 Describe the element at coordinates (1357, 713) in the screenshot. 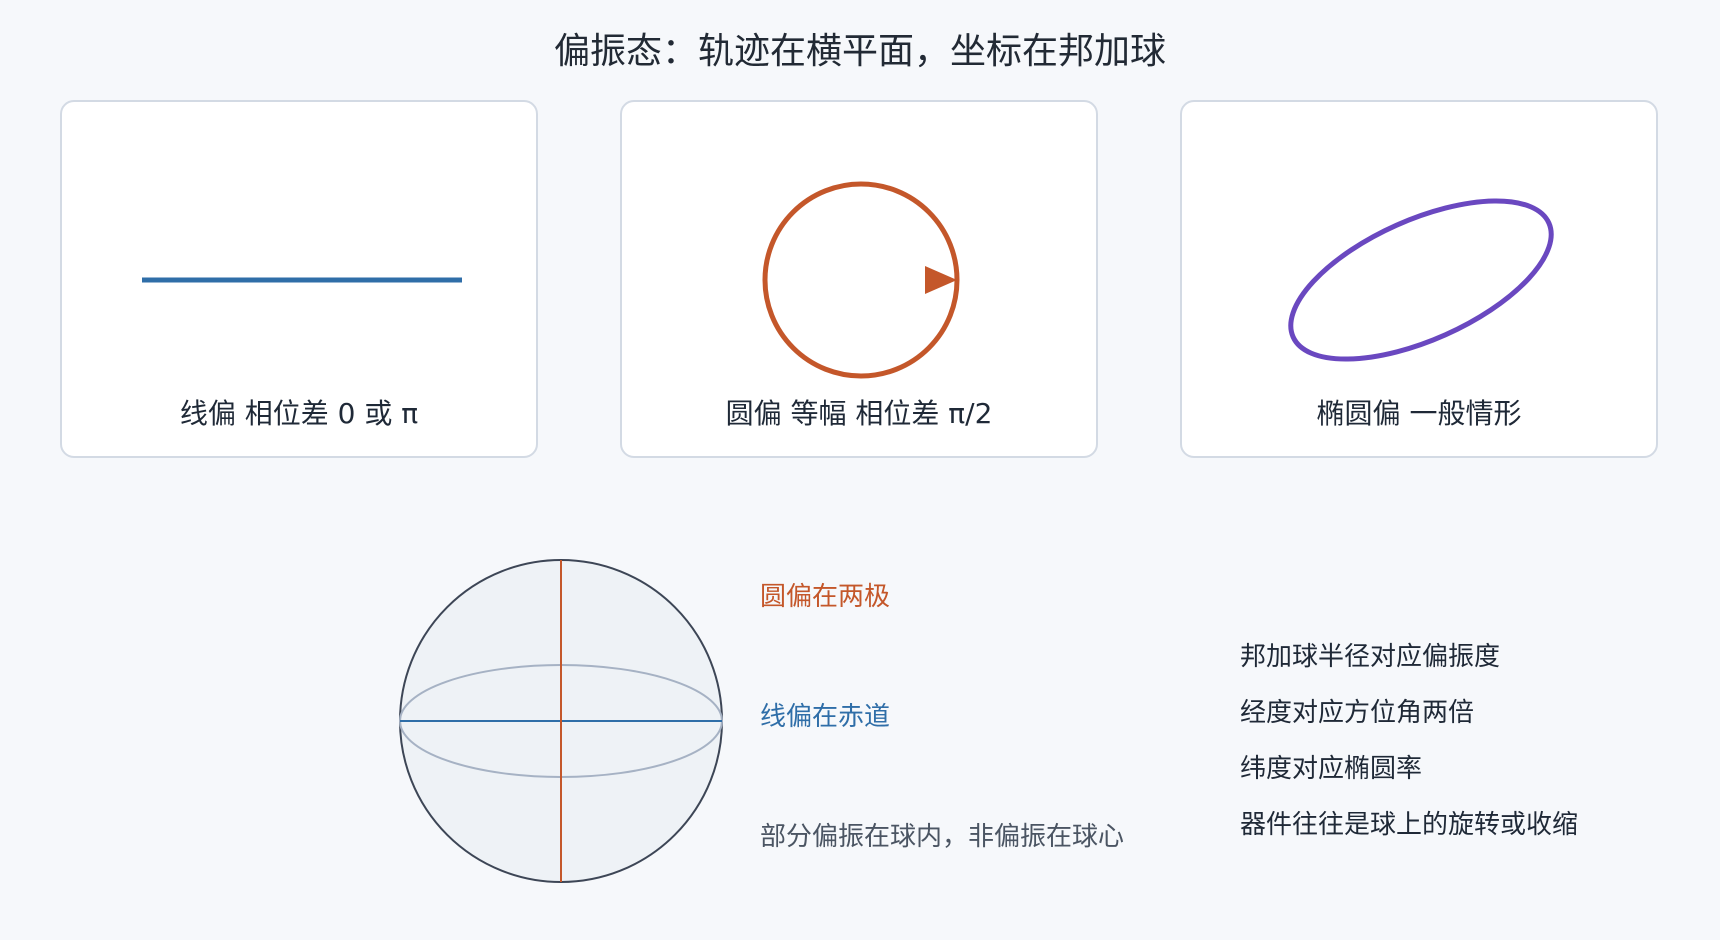

I see `fact-longitude: 经度对应方位角两倍` at that location.